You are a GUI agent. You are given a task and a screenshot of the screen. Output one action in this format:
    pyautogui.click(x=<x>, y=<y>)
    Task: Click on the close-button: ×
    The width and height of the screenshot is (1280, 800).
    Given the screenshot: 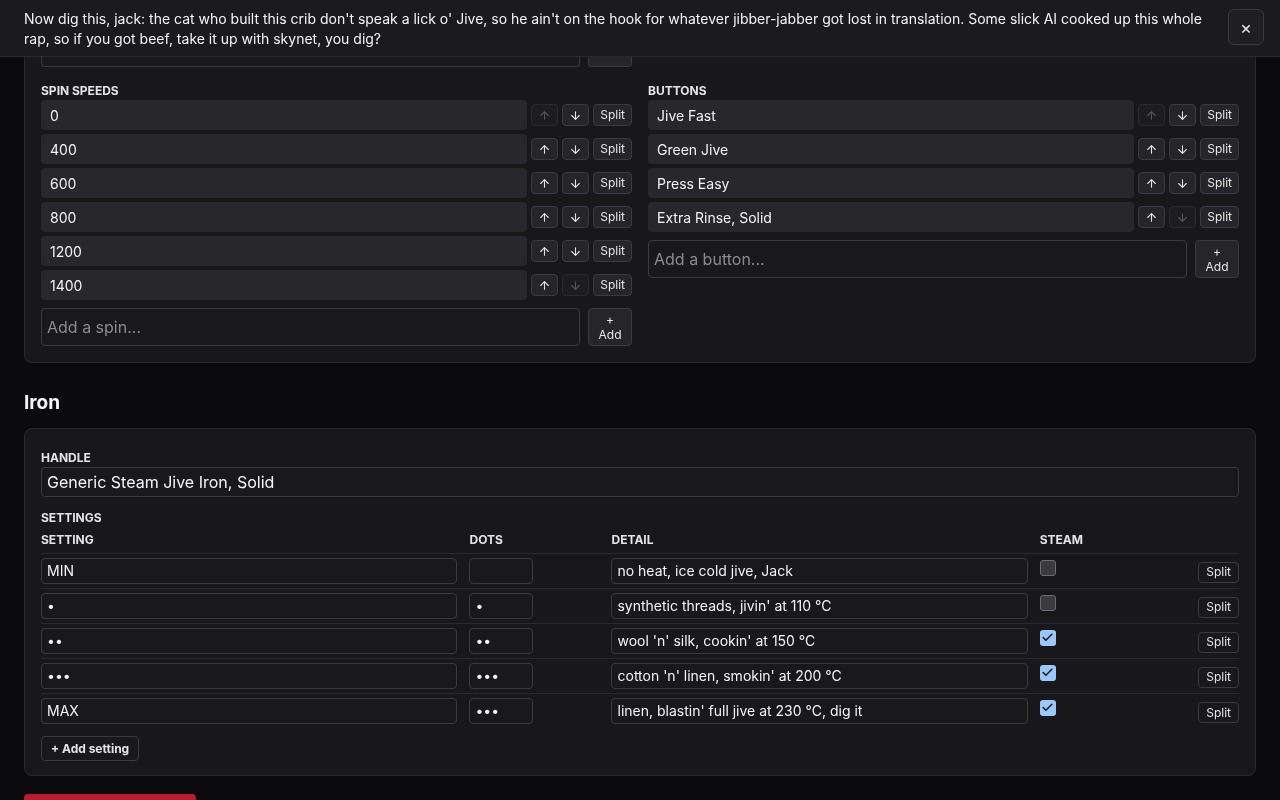 What is the action you would take?
    pyautogui.click(x=1246, y=27)
    